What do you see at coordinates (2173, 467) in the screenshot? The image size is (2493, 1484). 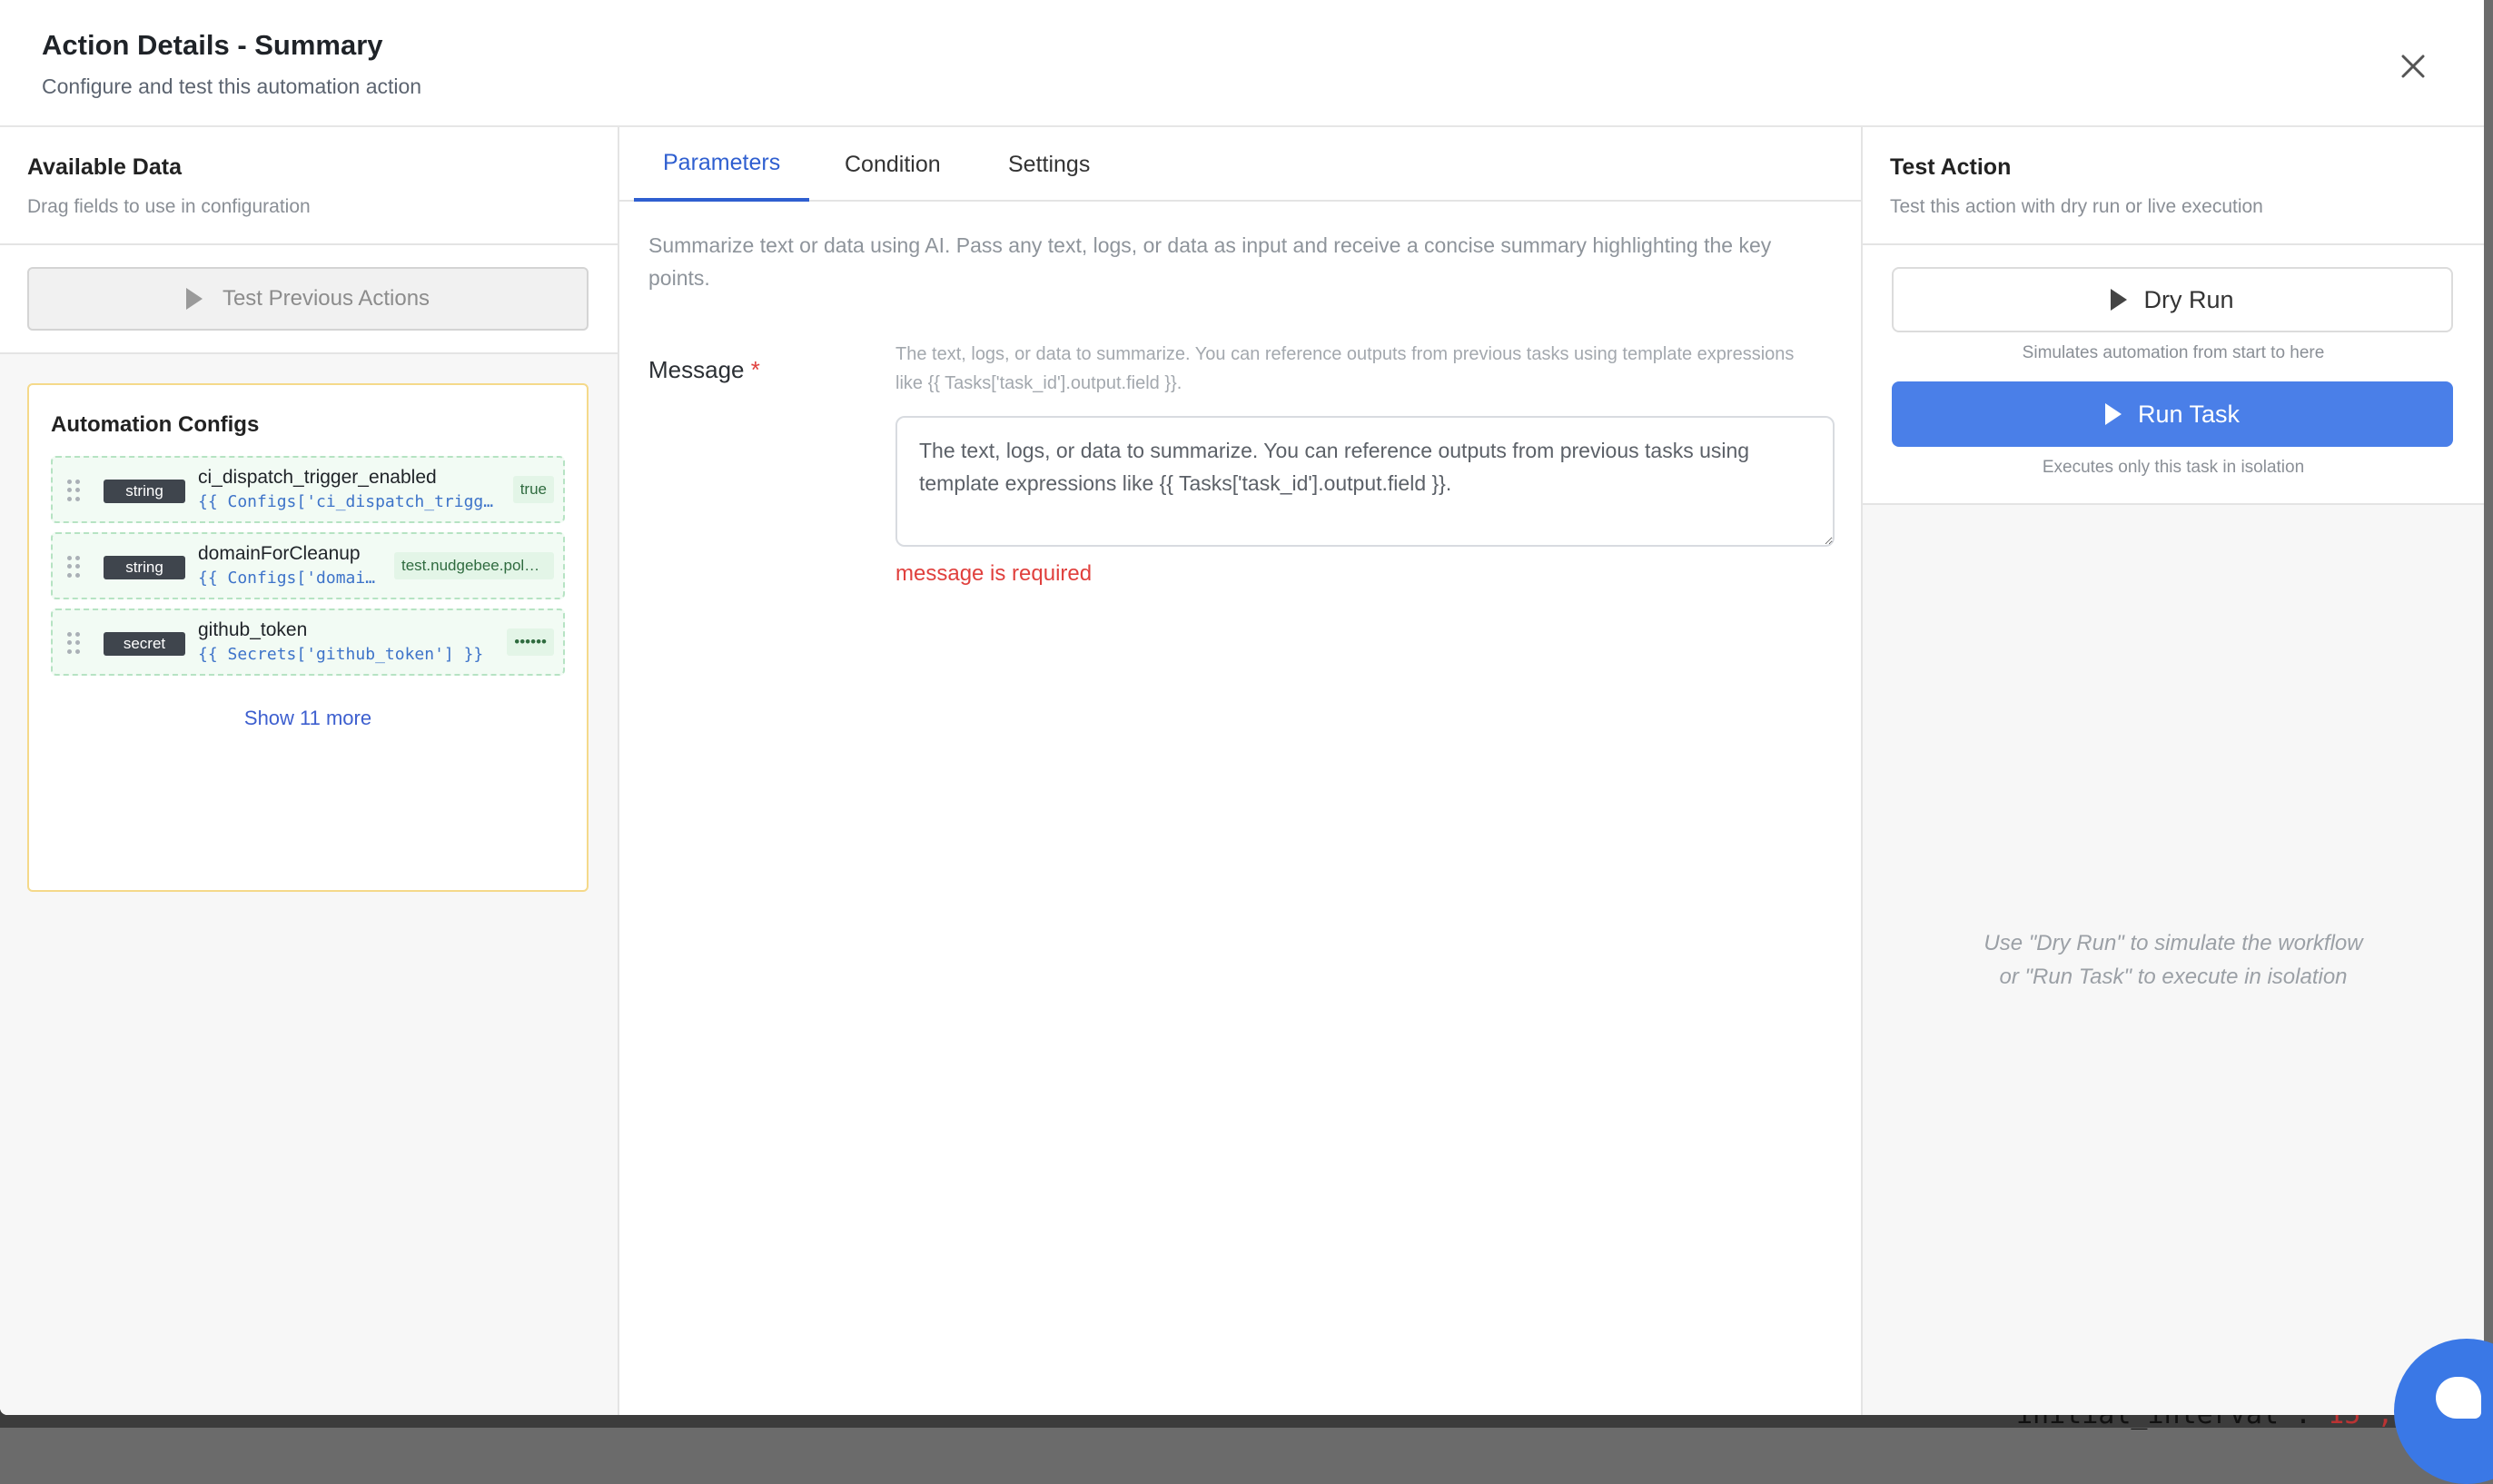 I see `run-task-hint: Executes only this task in isolation` at bounding box center [2173, 467].